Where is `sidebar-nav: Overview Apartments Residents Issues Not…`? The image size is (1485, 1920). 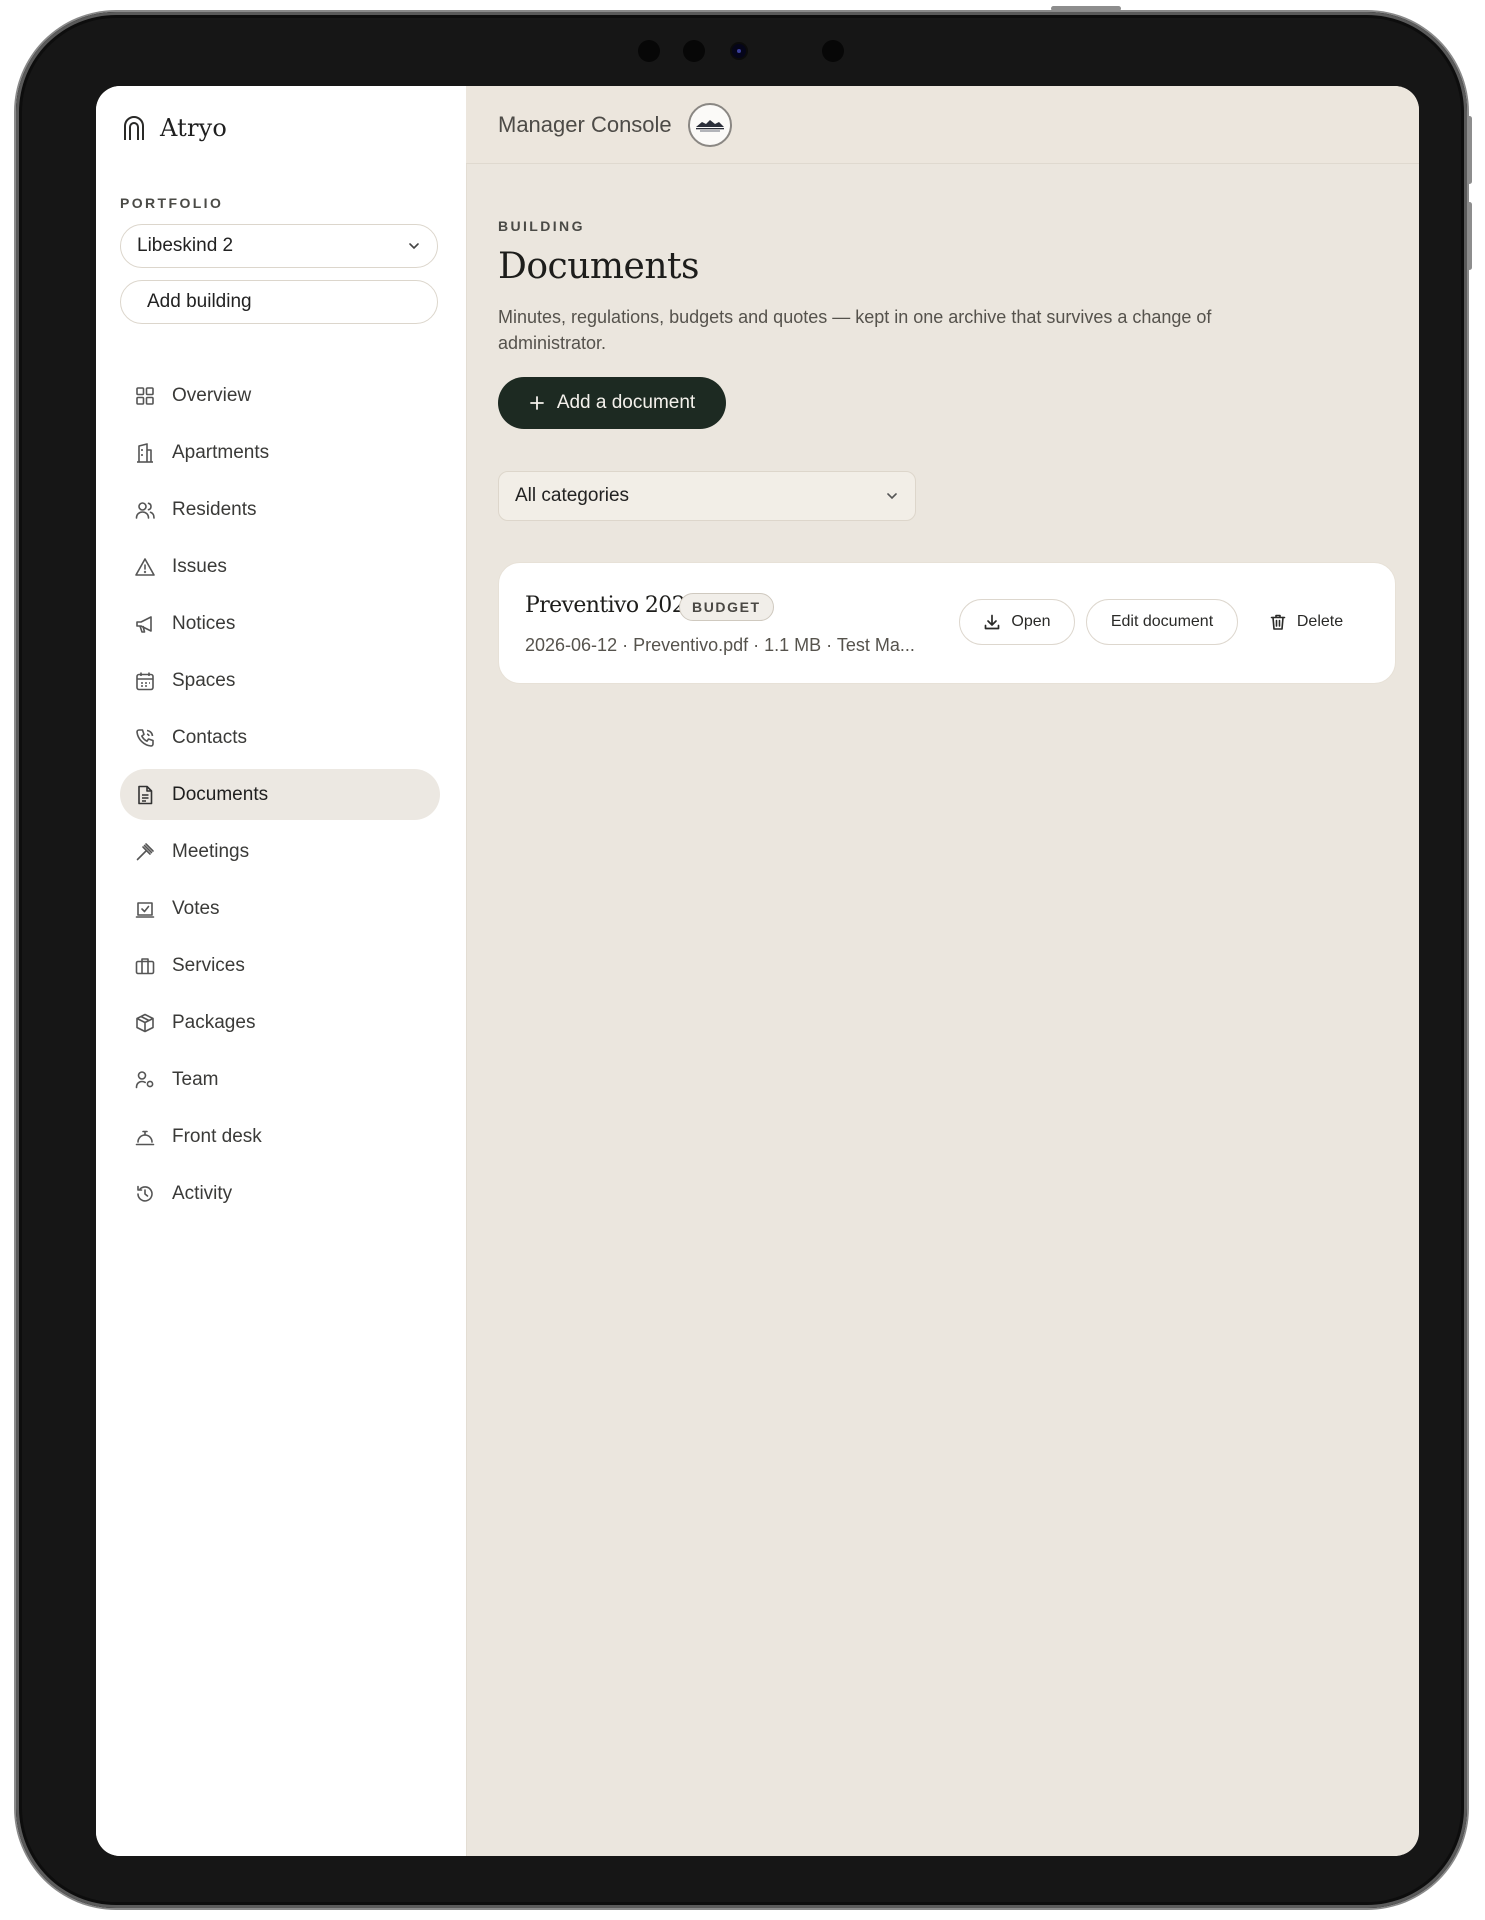 sidebar-nav: Overview Apartments Residents Issues Not… is located at coordinates (280, 797).